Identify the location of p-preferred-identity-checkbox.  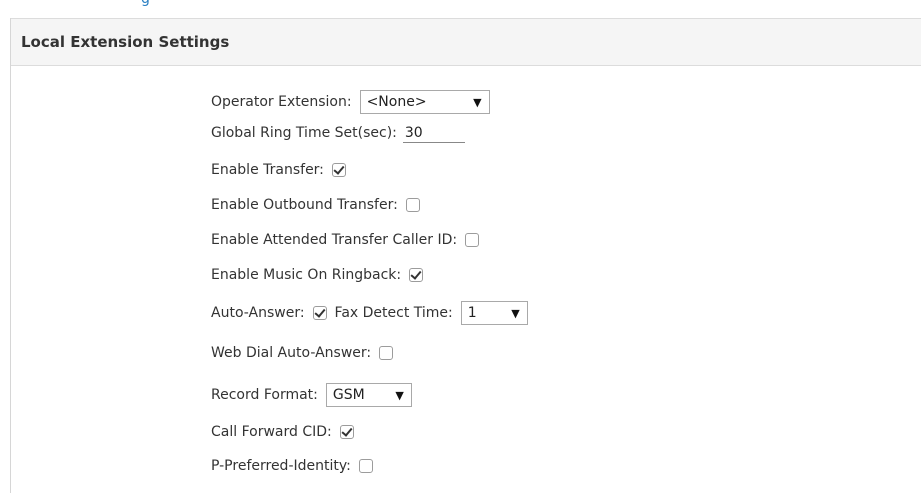
(365, 466).